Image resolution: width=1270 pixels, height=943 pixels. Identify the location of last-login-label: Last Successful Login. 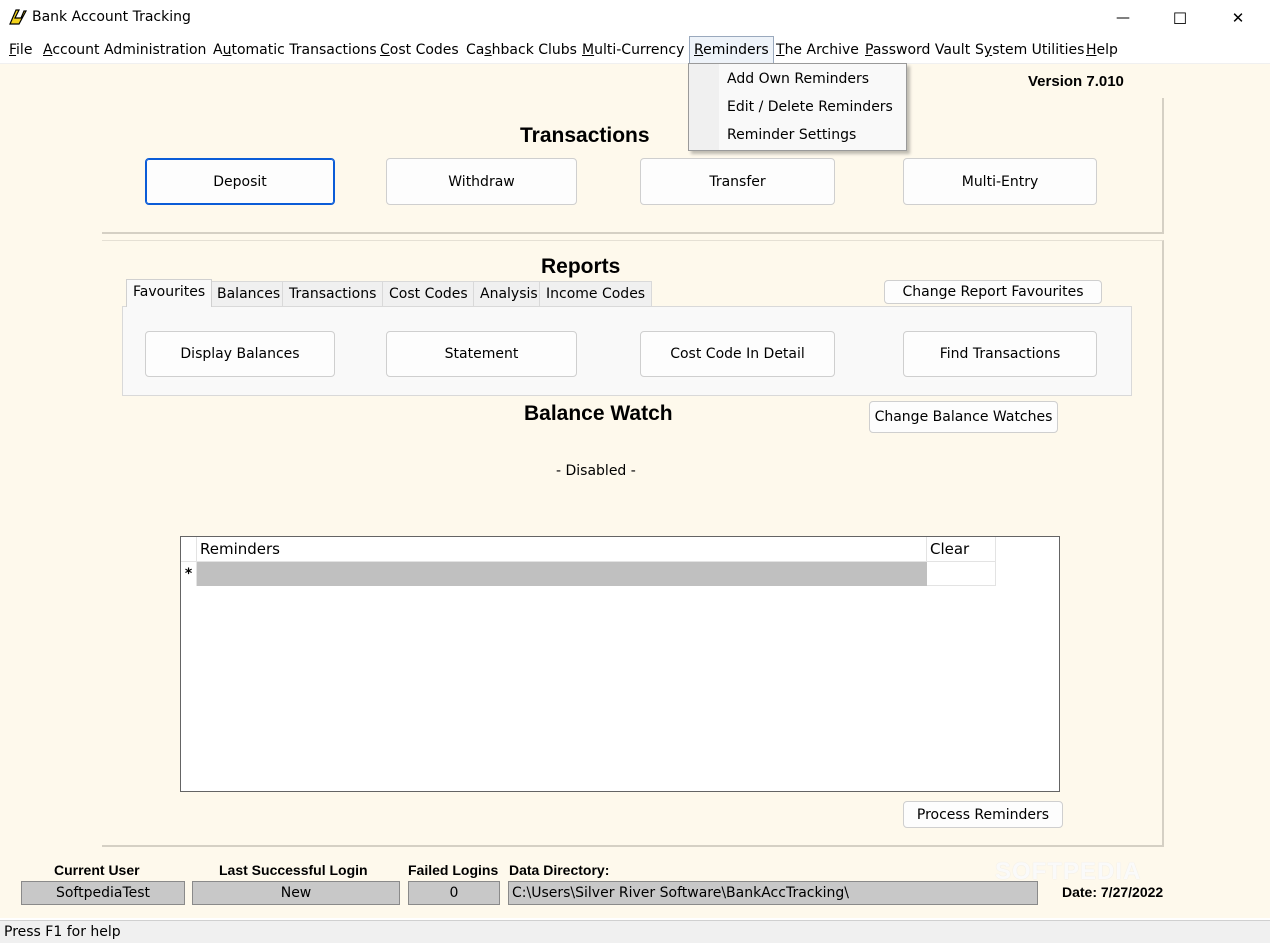
(293, 870).